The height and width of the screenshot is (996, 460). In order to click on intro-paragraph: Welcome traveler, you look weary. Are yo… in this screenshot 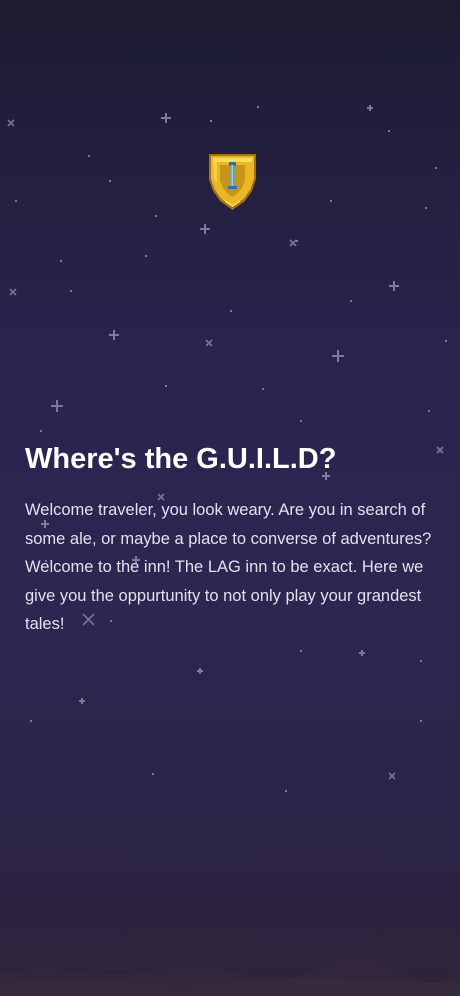, I will do `click(228, 567)`.